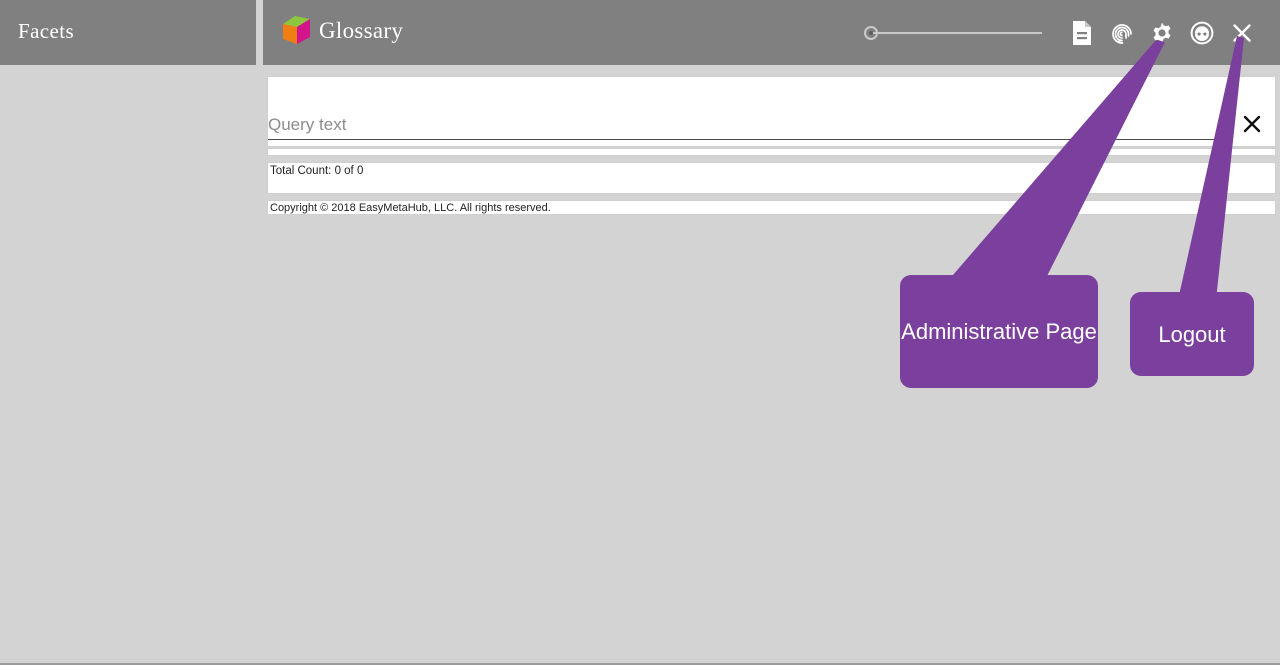 The height and width of the screenshot is (665, 1280). I want to click on glossary-panel-header: Glossary, so click(771, 32).